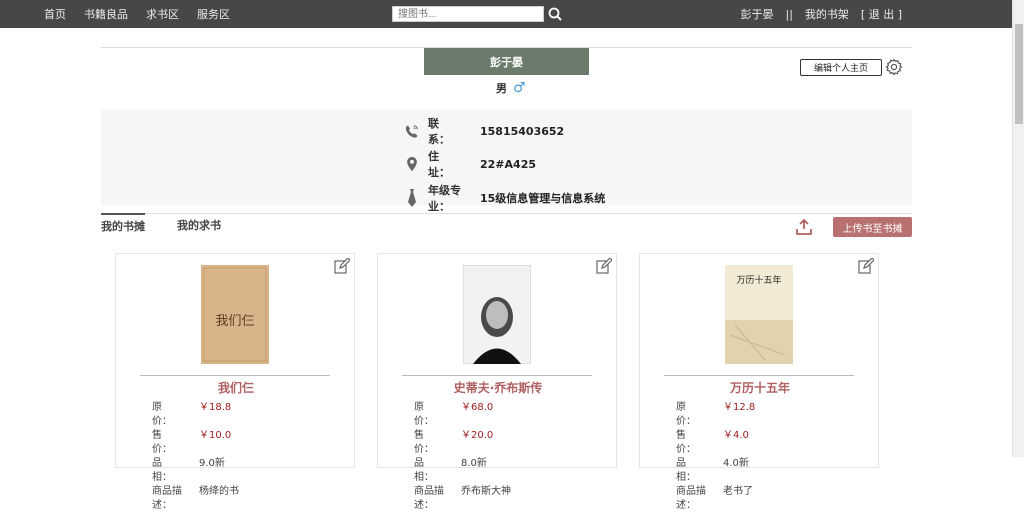 The width and height of the screenshot is (1024, 513). Describe the element at coordinates (470, 164) in the screenshot. I see `address-row: 住 址： 22#A425` at that location.